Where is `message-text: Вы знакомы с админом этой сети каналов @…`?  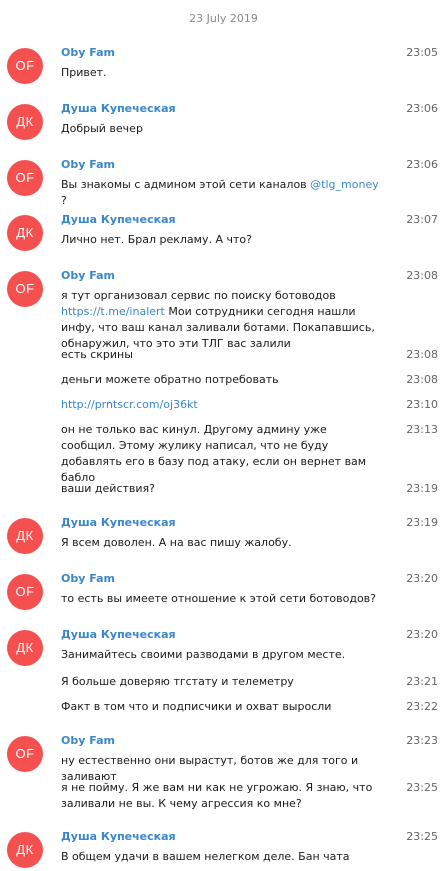 message-text: Вы знакомы с админом этой сети каналов @… is located at coordinates (221, 193).